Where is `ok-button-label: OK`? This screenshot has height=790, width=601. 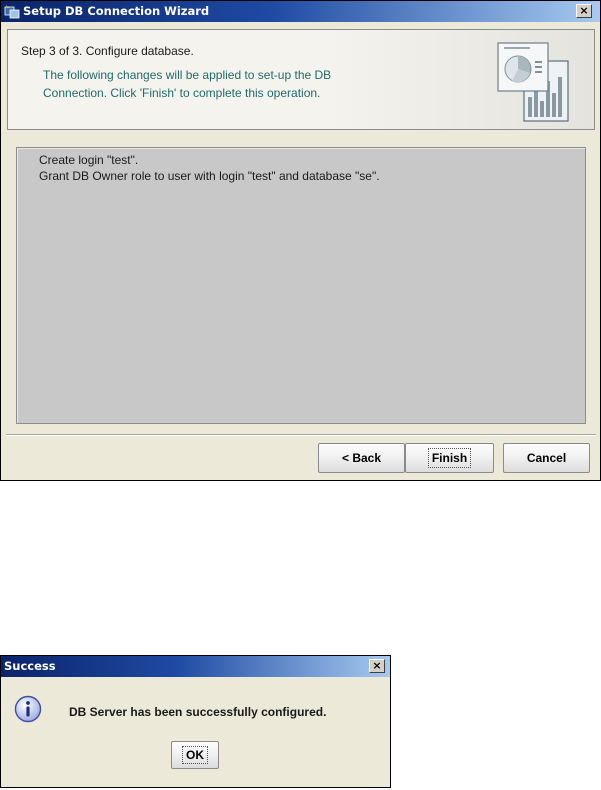
ok-button-label: OK is located at coordinates (195, 755).